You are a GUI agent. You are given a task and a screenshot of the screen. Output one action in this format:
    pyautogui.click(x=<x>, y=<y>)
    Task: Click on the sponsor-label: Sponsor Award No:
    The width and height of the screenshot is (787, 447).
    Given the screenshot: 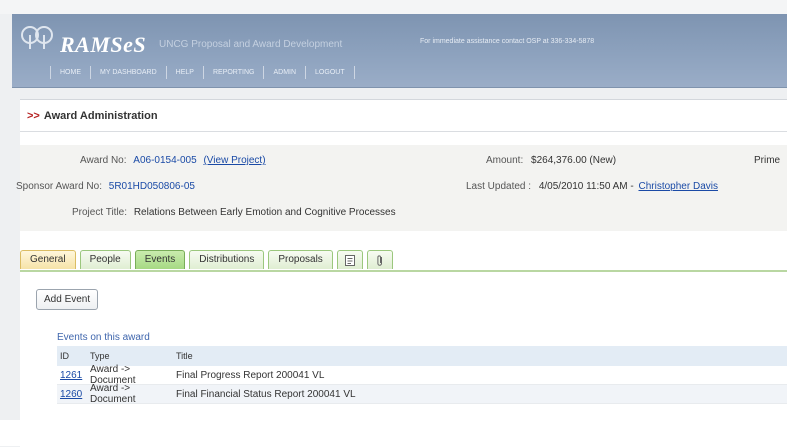 What is the action you would take?
    pyautogui.click(x=59, y=186)
    